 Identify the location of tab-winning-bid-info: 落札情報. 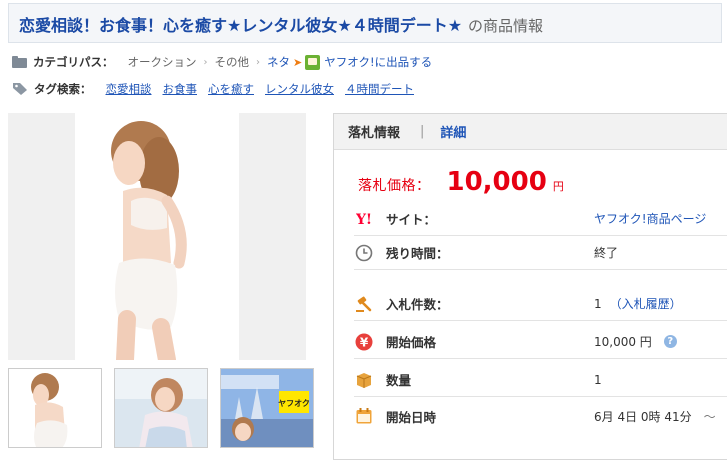
(374, 131).